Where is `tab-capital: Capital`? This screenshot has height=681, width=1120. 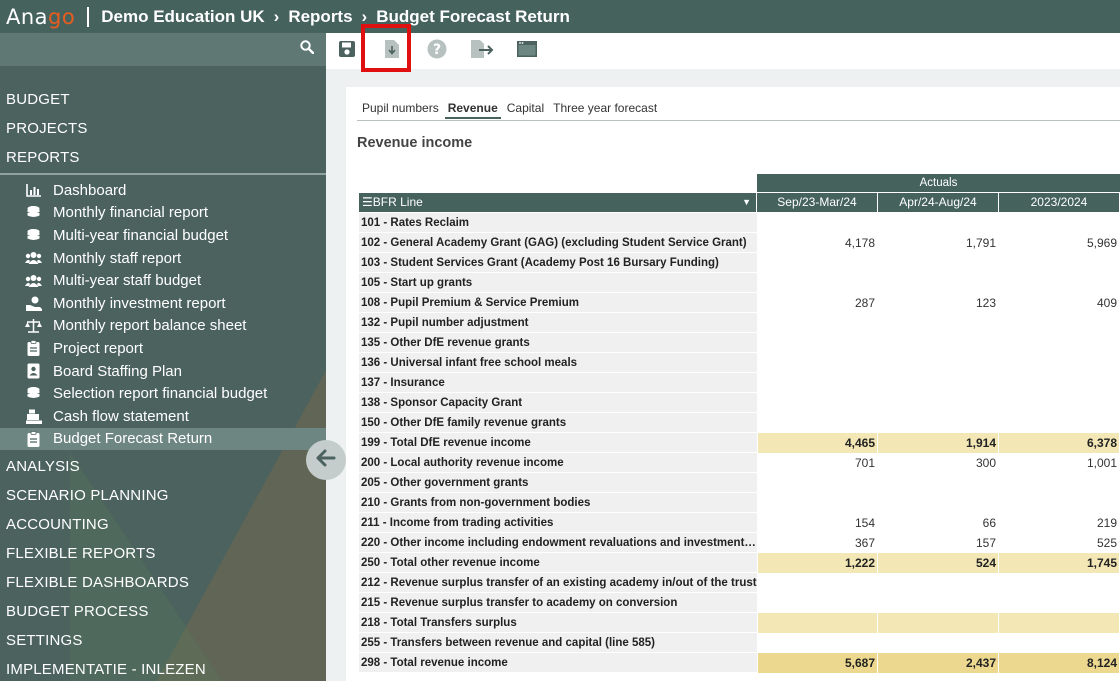 tab-capital: Capital is located at coordinates (525, 110).